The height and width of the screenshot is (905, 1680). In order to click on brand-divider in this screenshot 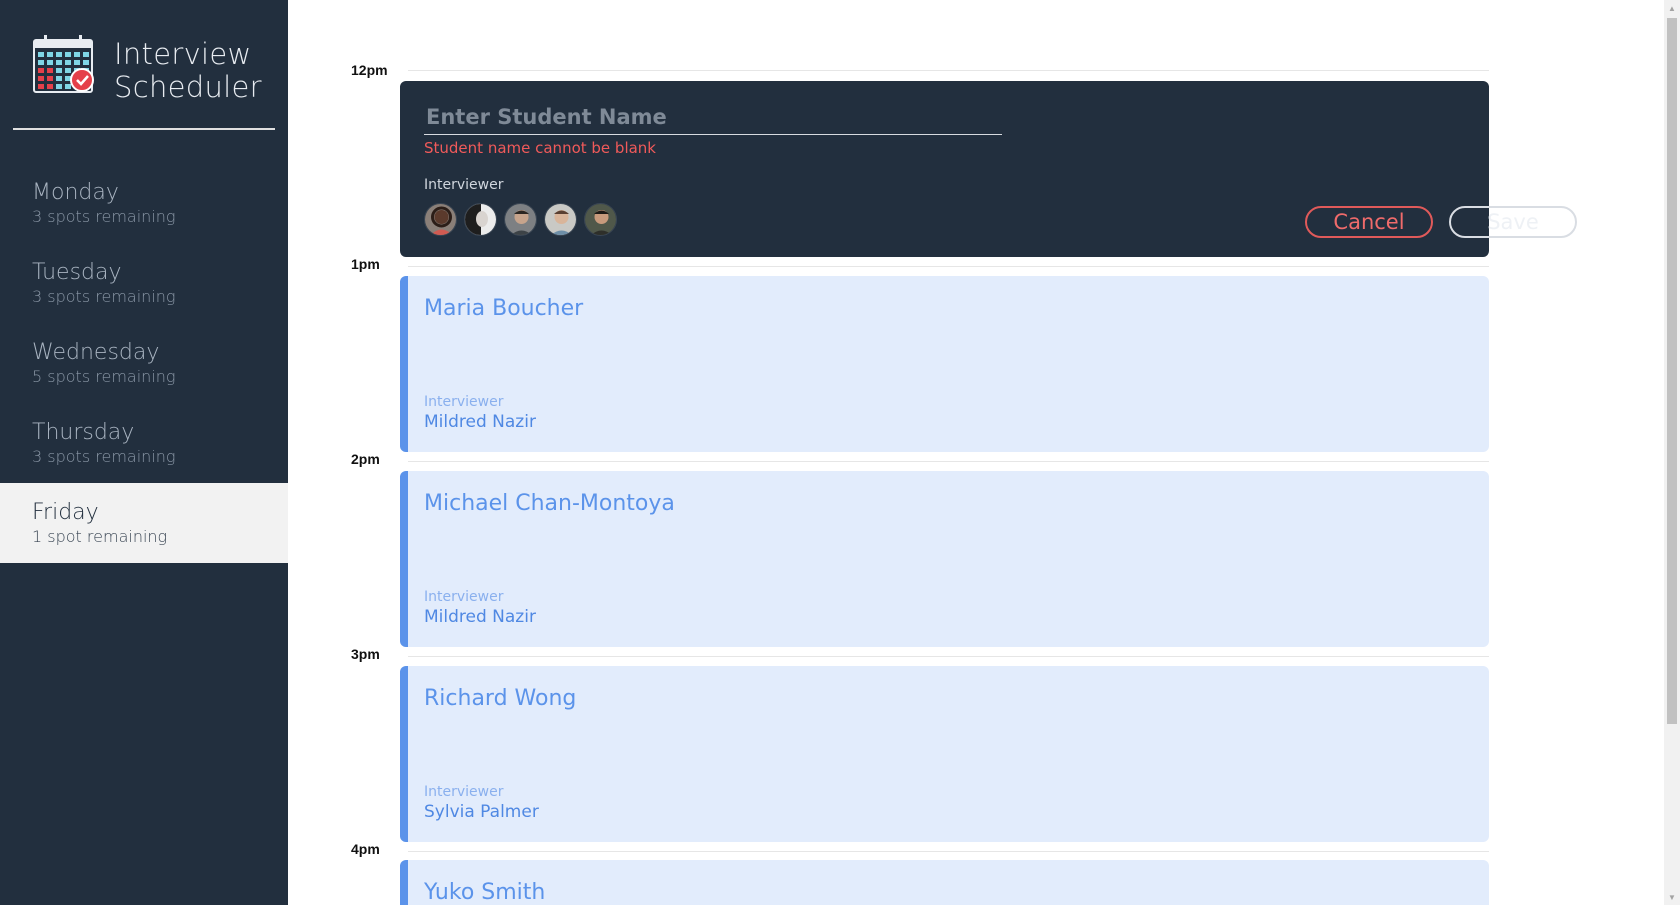, I will do `click(144, 129)`.